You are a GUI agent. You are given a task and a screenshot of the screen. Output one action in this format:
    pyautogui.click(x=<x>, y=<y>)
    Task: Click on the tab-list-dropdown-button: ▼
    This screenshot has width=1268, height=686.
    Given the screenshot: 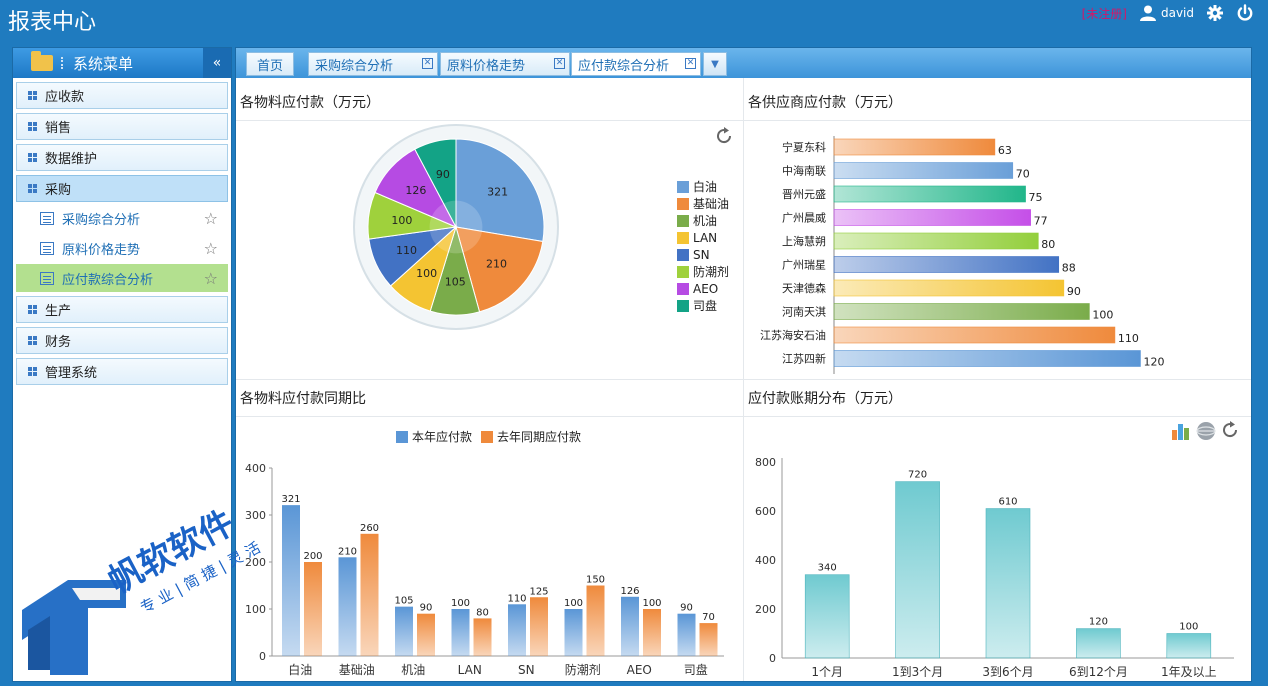 What is the action you would take?
    pyautogui.click(x=715, y=64)
    